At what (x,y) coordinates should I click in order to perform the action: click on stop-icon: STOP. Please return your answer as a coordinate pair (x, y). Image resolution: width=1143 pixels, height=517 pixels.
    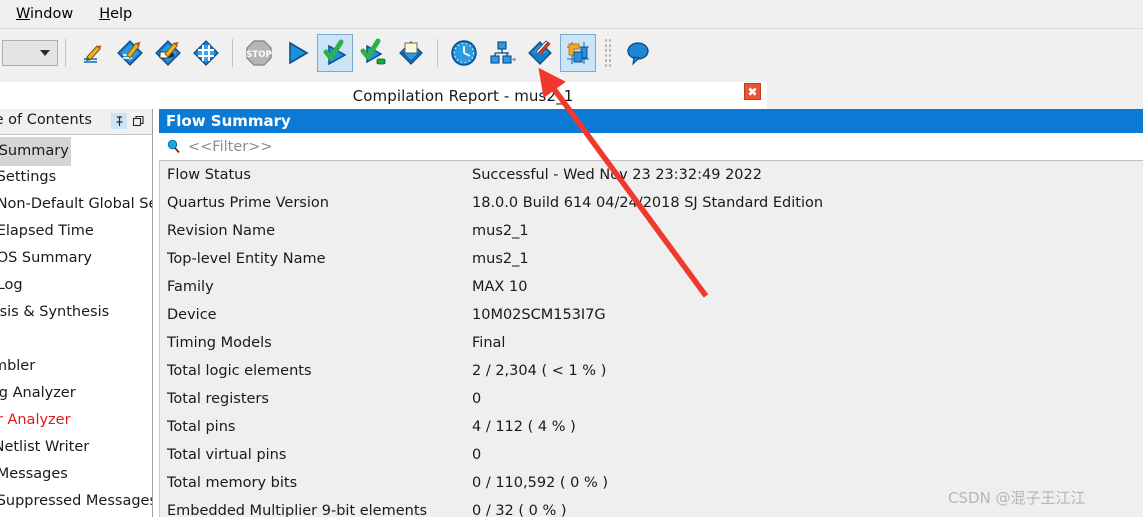
    Looking at the image, I should click on (259, 53).